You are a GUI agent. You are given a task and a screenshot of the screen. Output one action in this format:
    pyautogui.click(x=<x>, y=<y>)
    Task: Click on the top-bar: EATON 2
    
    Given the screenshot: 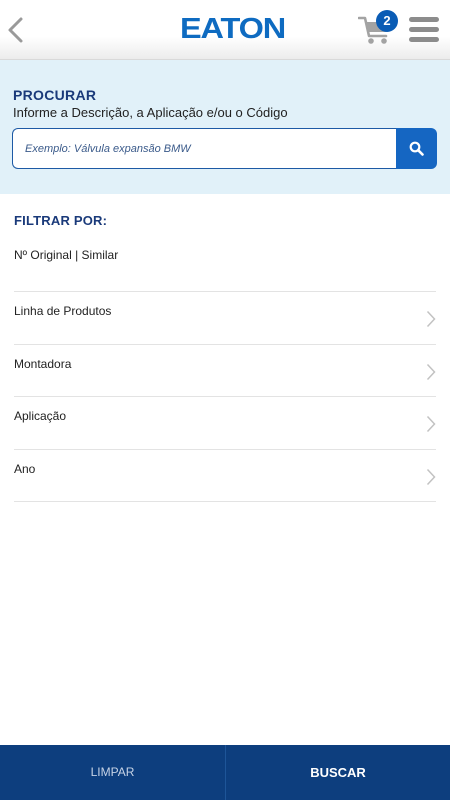 What is the action you would take?
    pyautogui.click(x=225, y=30)
    